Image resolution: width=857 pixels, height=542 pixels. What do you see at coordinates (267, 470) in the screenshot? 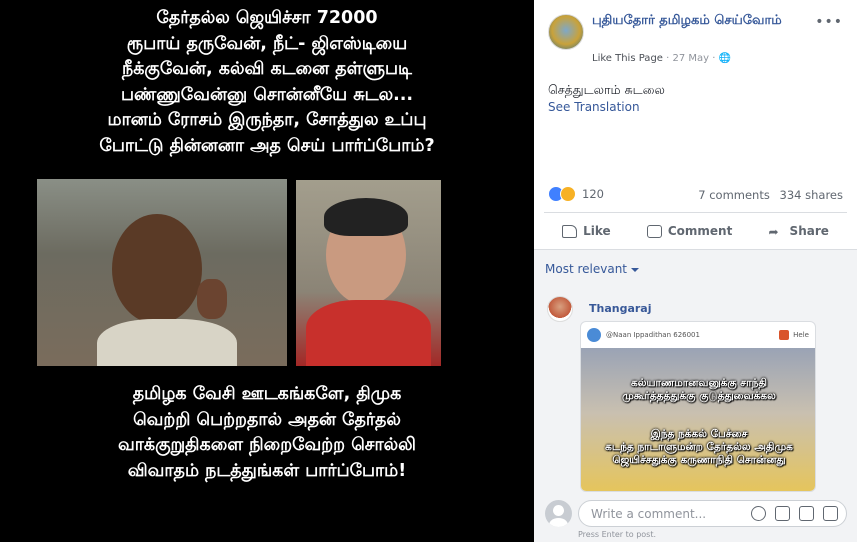
I see `meme-line: விவாதம் நடத்துங்கள் பார்ப்போம்!` at bounding box center [267, 470].